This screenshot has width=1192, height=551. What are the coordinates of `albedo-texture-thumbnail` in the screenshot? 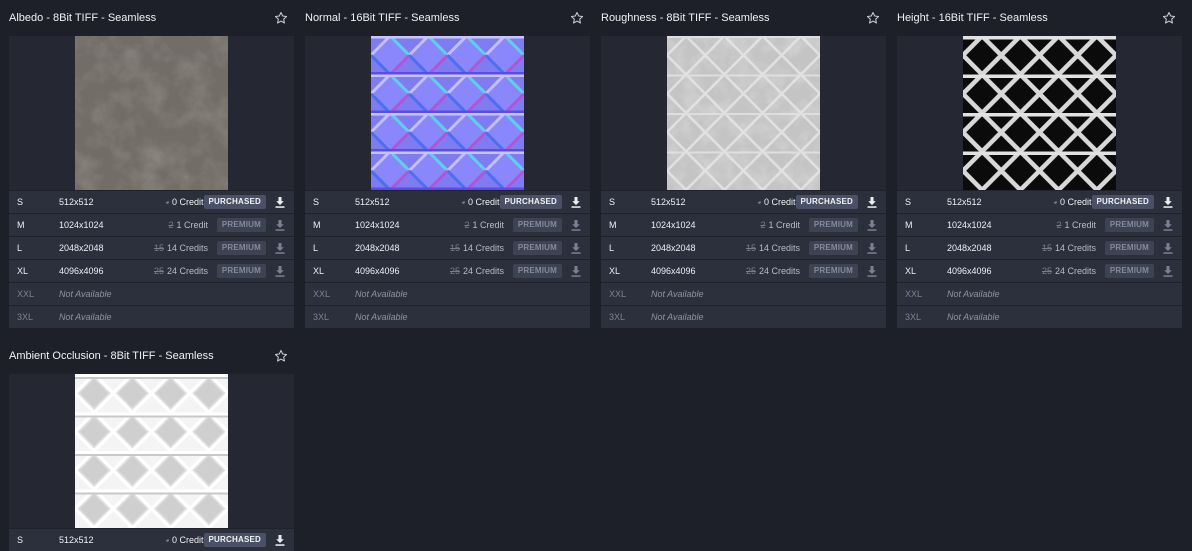 It's located at (151, 113).